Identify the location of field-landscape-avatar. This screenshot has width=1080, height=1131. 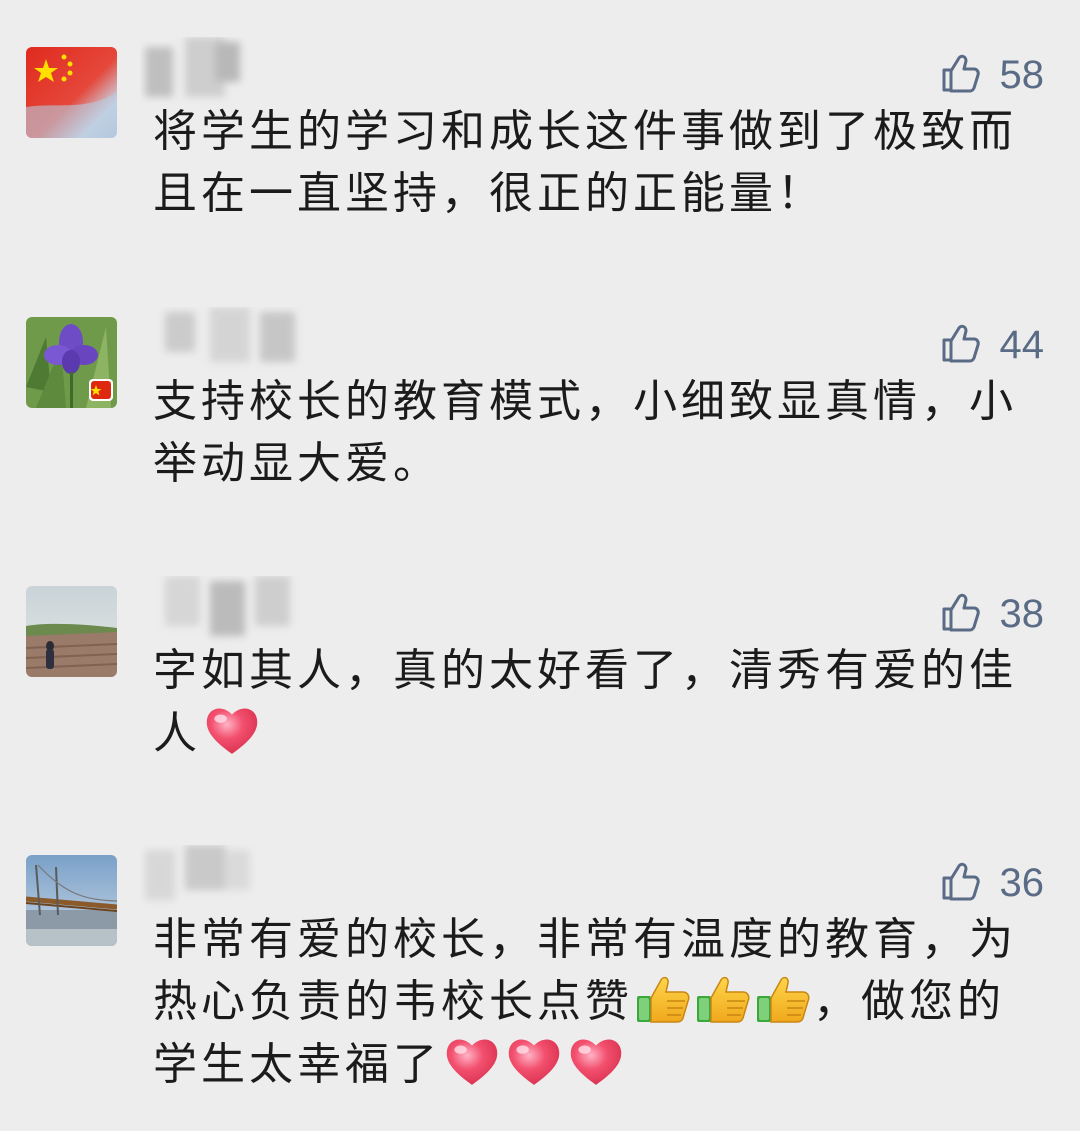
(71, 631).